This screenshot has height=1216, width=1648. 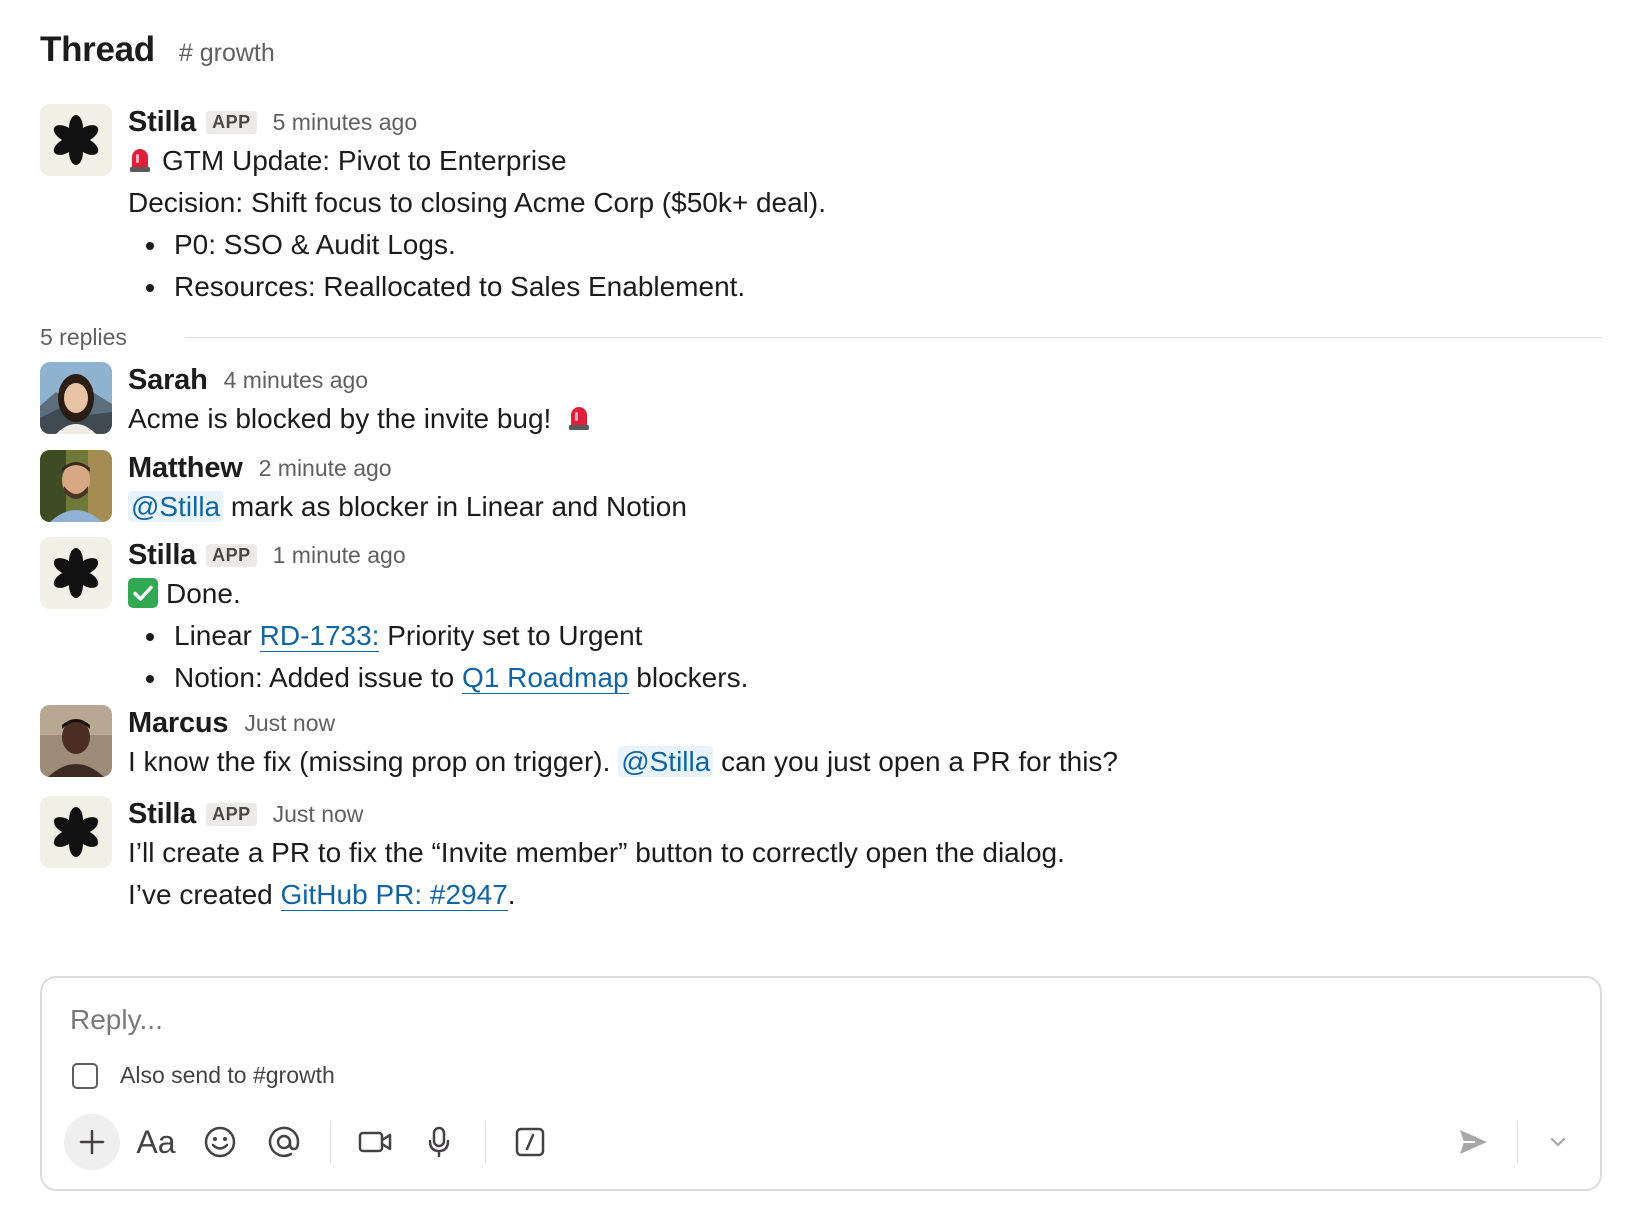 I want to click on list-item: P0: SSO & Audit Logs., so click(x=873, y=245).